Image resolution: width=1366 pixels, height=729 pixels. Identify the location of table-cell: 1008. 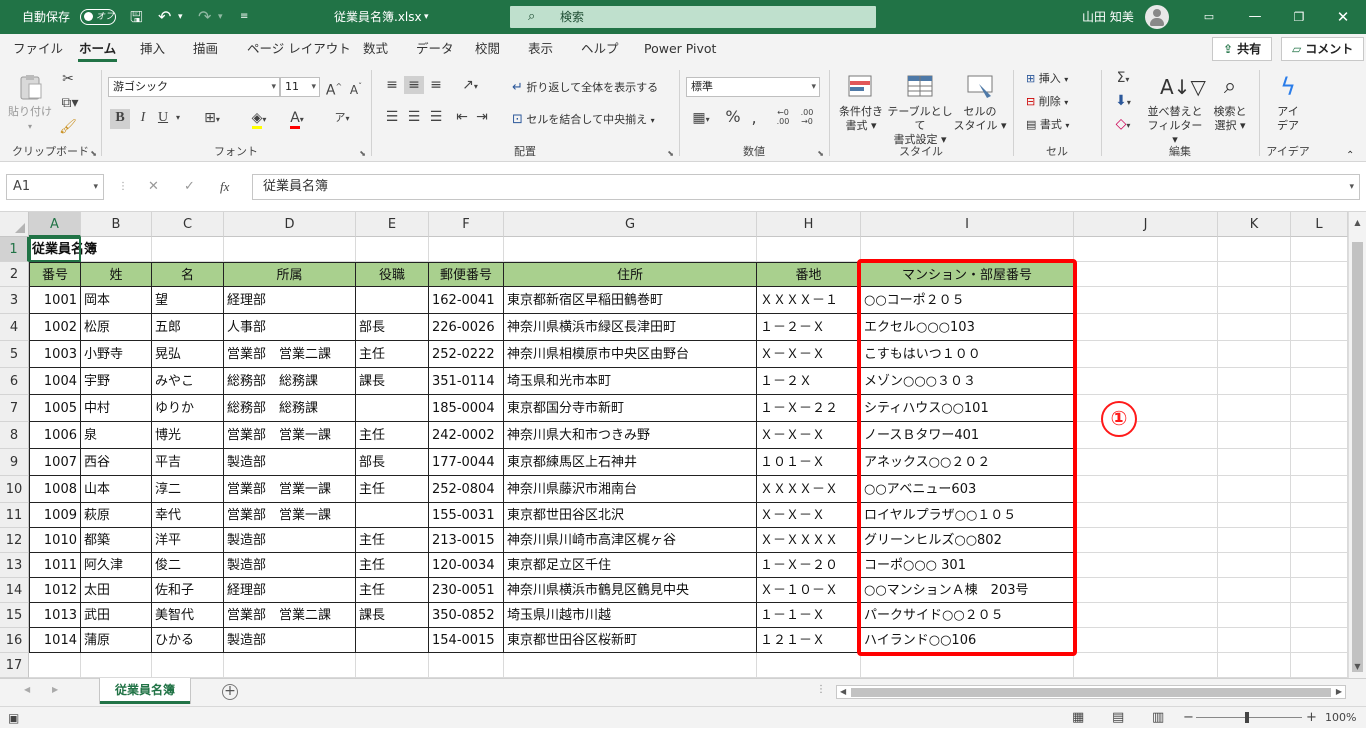
(55, 489).